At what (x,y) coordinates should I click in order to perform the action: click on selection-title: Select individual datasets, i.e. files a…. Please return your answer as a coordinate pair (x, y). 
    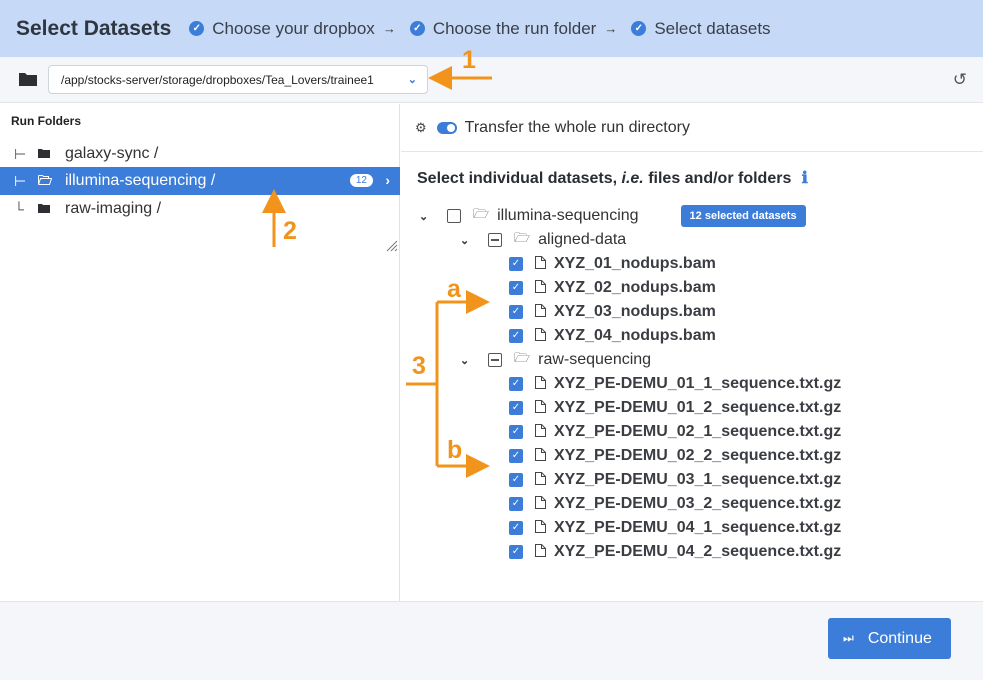
    Looking at the image, I should click on (612, 178).